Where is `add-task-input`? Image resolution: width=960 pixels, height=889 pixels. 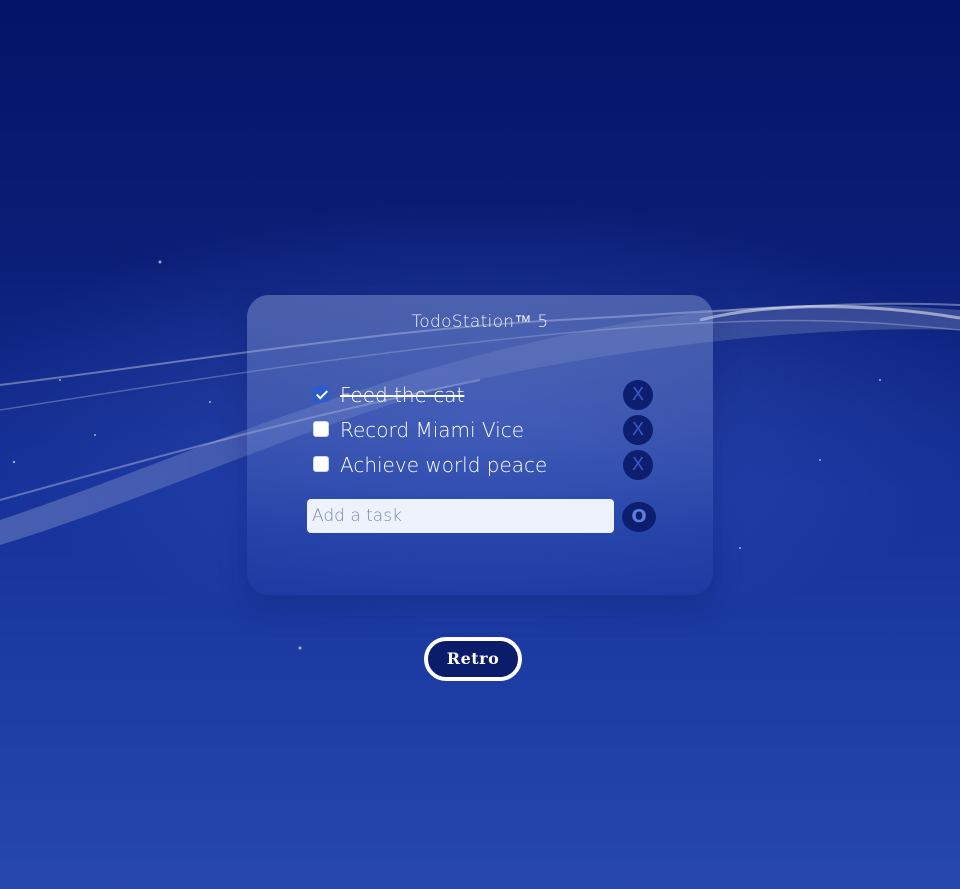
add-task-input is located at coordinates (460, 516).